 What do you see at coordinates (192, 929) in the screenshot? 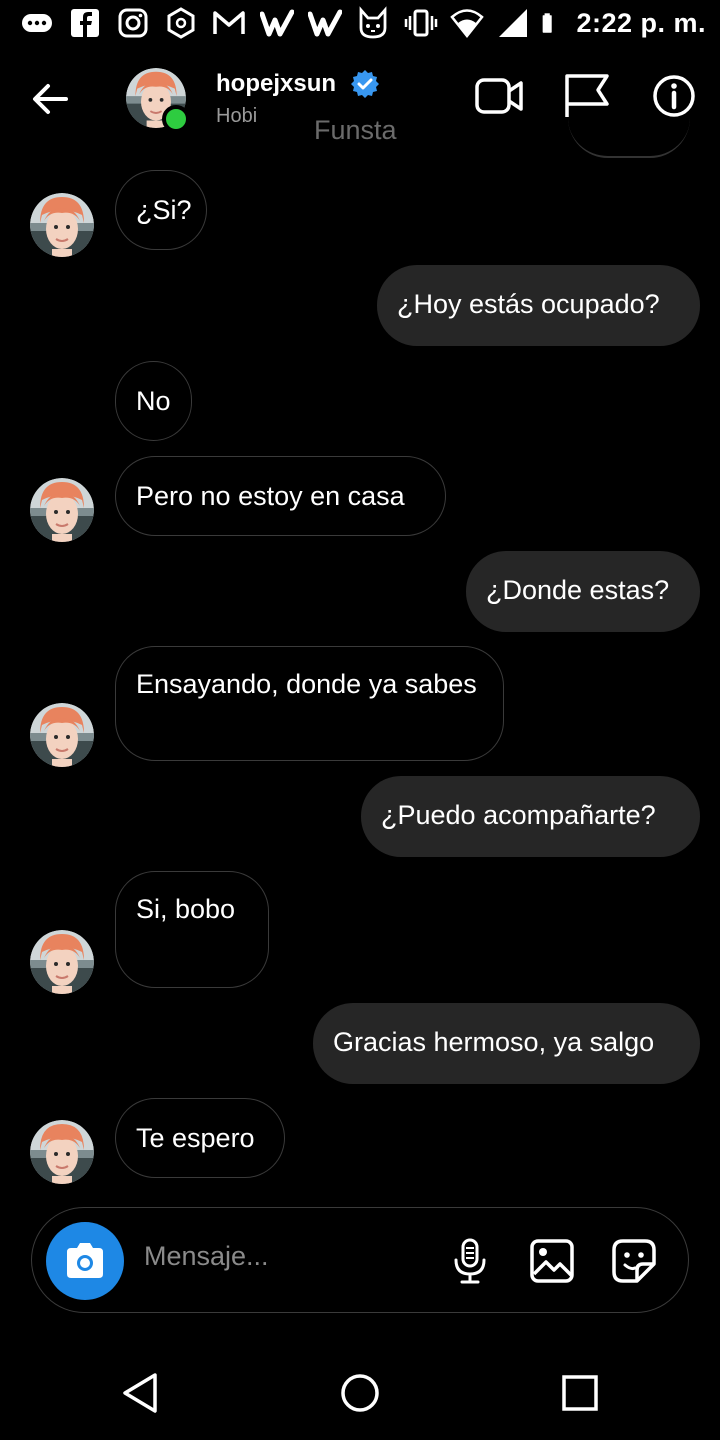
I see `incoming-message: Si, bobo` at bounding box center [192, 929].